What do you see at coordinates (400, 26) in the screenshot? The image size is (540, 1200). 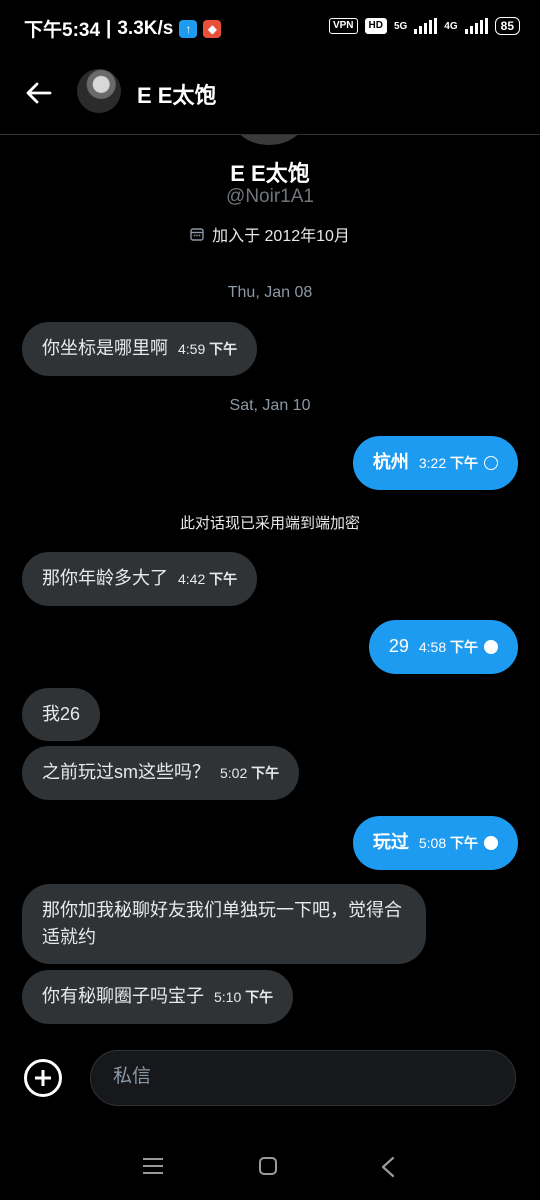 I see `net-5g-label: 5G` at bounding box center [400, 26].